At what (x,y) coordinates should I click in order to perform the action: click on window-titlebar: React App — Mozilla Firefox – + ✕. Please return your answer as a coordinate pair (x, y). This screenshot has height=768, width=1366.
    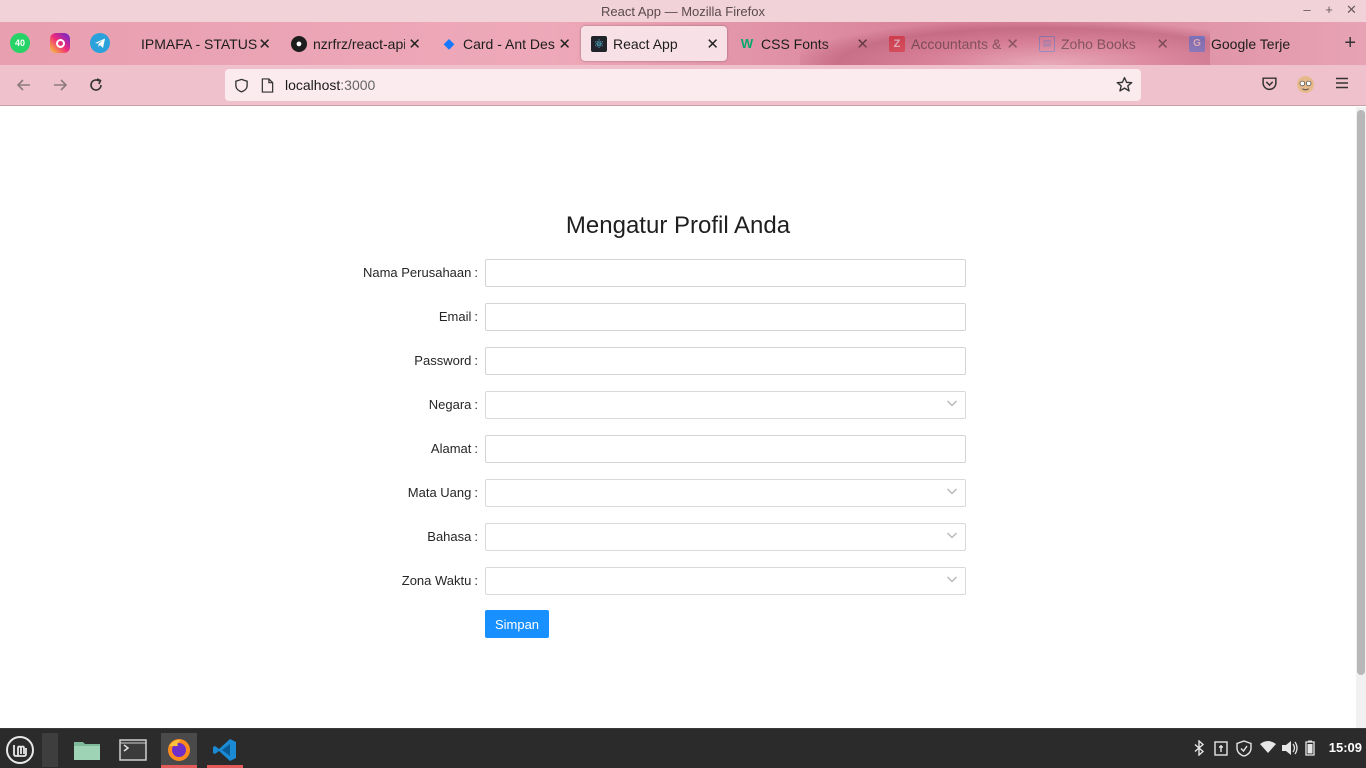
    Looking at the image, I should click on (683, 11).